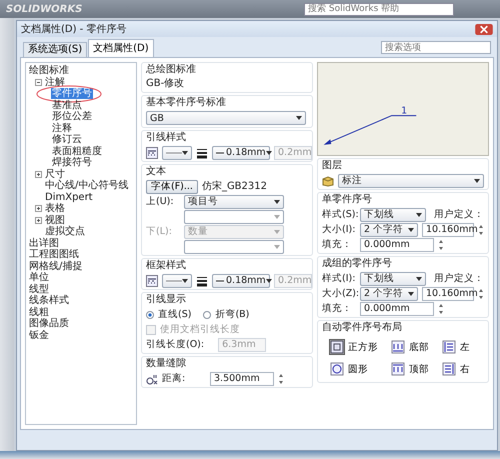 This screenshot has width=500, height=459. What do you see at coordinates (156, 172) in the screenshot?
I see `group-title: 文本` at bounding box center [156, 172].